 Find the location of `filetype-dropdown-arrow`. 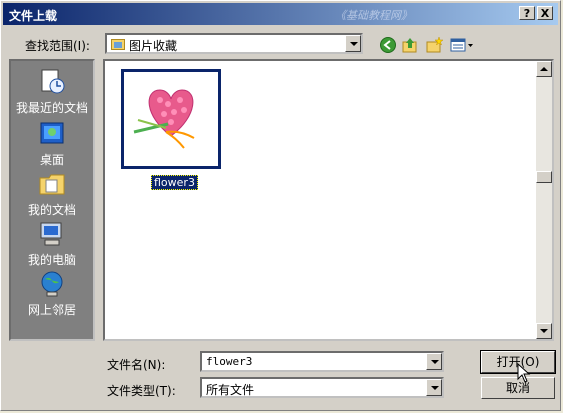

filetype-dropdown-arrow is located at coordinates (434, 387).